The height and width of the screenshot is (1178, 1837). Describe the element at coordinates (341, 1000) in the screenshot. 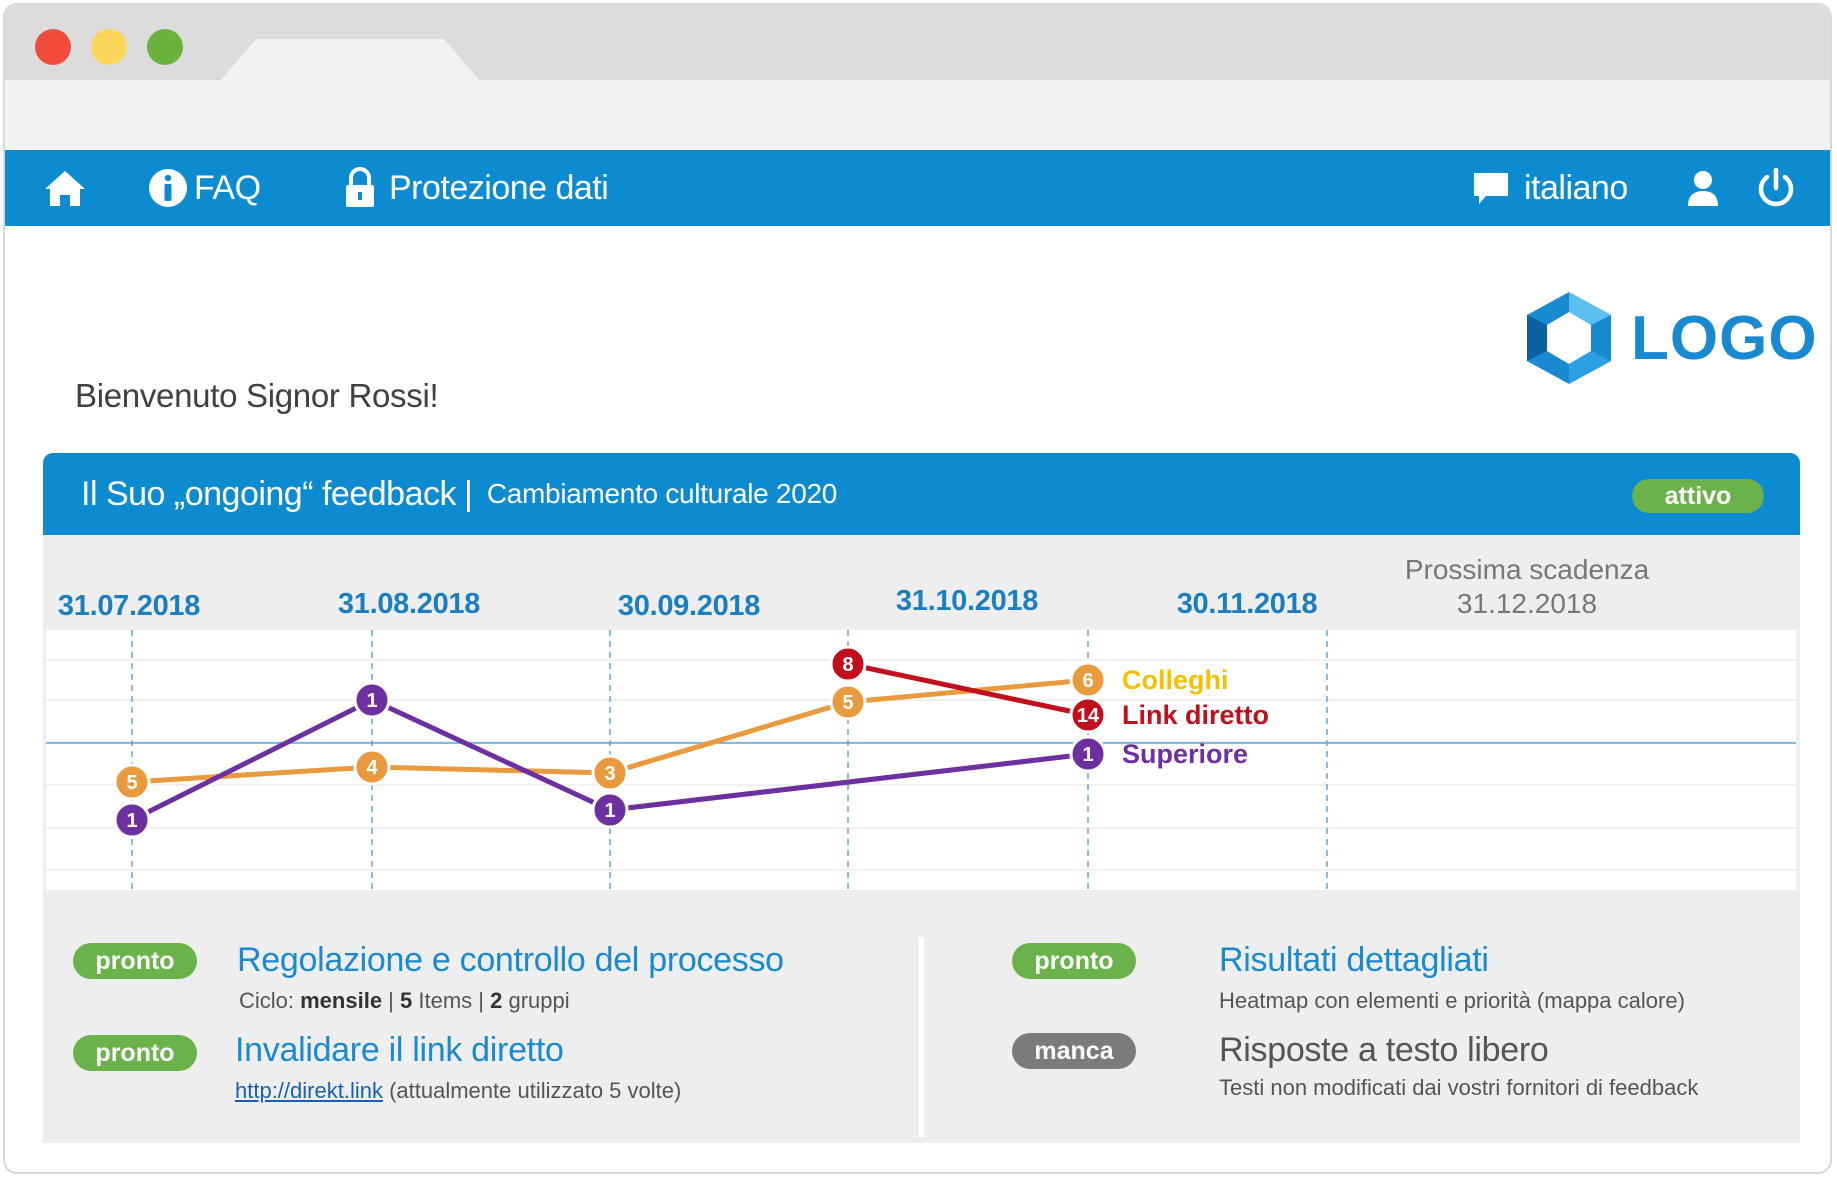

I see `cycle-value: mensile` at that location.